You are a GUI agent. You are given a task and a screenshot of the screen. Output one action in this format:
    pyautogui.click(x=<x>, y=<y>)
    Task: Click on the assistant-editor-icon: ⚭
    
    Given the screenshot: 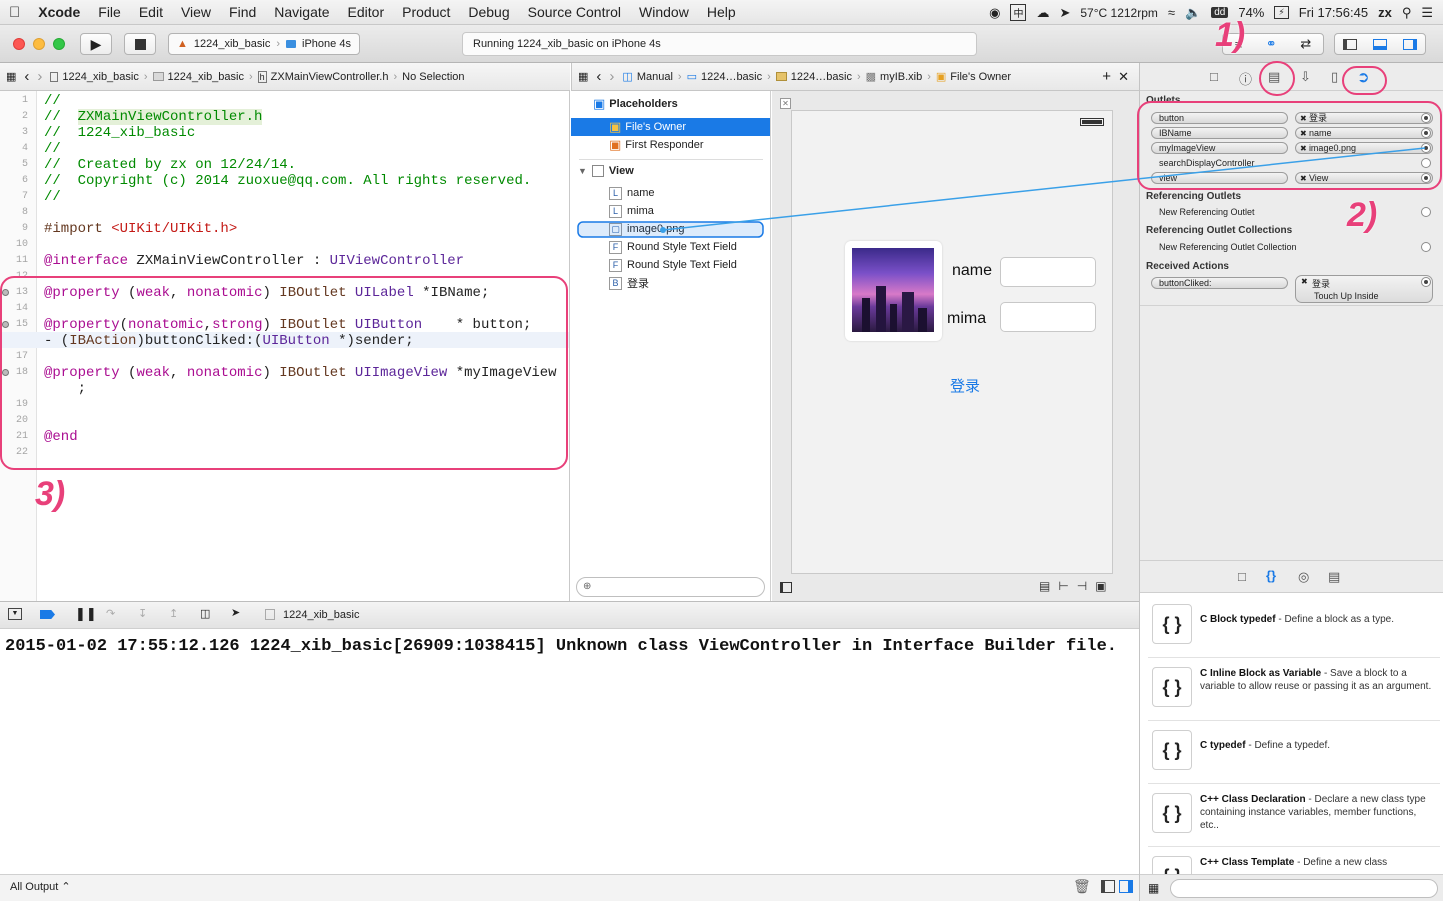 What is the action you would take?
    pyautogui.click(x=1271, y=44)
    